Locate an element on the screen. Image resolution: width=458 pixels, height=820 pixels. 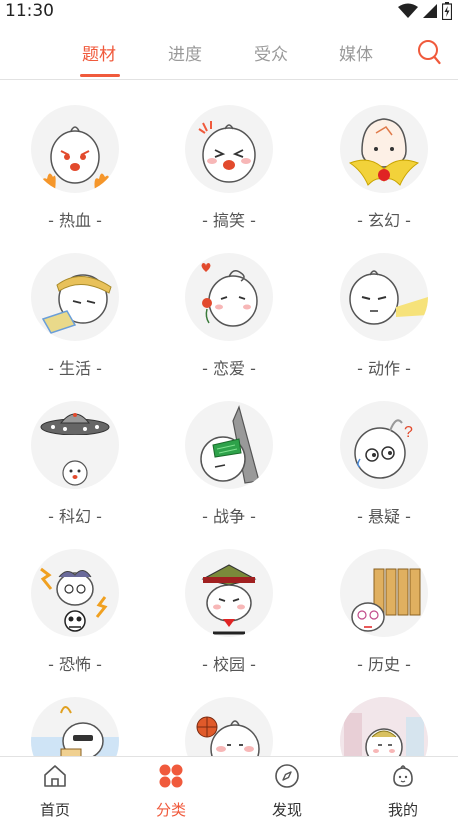
category-icon is located at coordinates (171, 776).